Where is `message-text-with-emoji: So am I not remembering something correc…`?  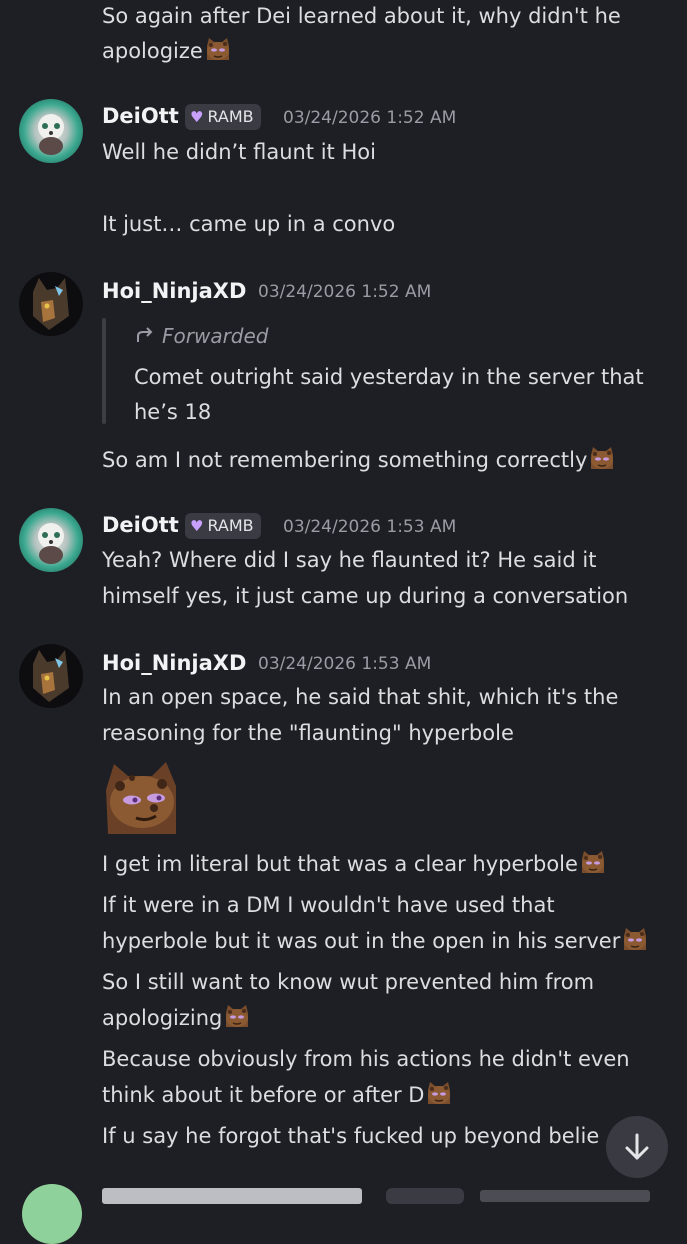
message-text-with-emoji: So am I not remembering something correc… is located at coordinates (359, 460).